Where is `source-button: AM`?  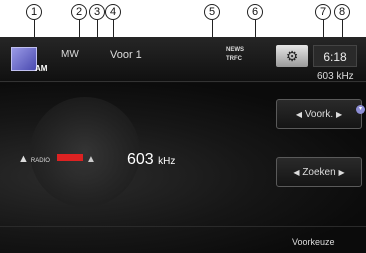 source-button: AM is located at coordinates (31, 62).